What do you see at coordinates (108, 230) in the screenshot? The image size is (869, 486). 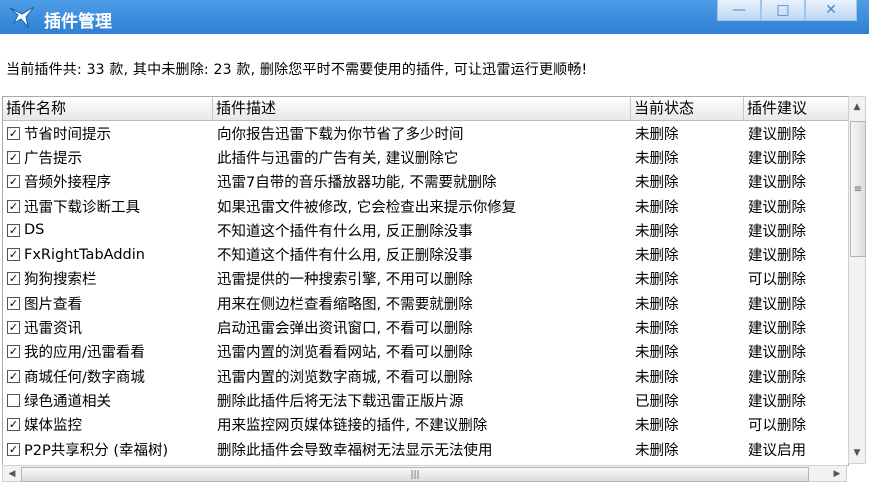 I see `plugin-name-cell: ✓ DS` at bounding box center [108, 230].